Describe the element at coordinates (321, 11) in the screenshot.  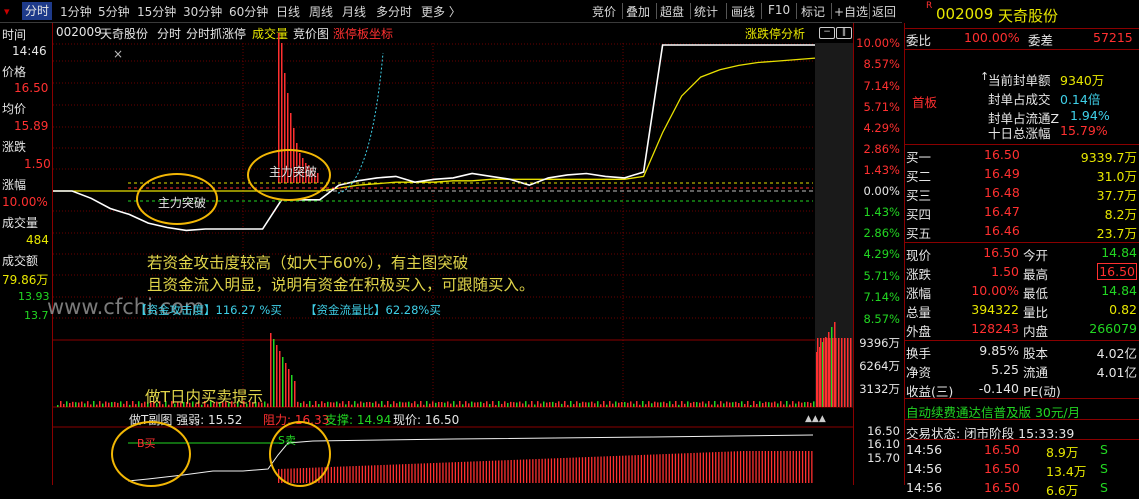
I see `tab-weekly: 周线` at that location.